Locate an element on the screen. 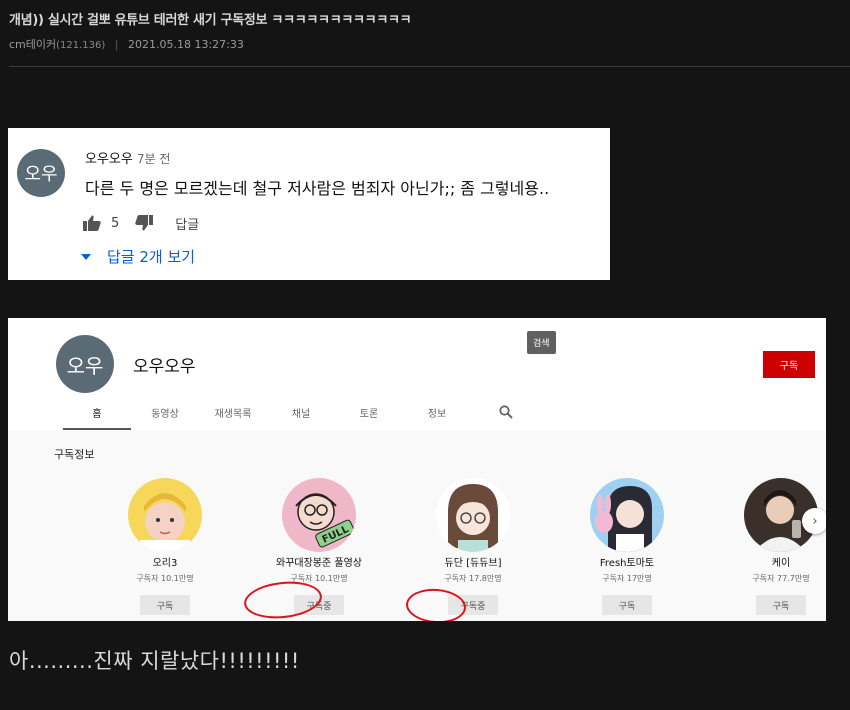 The width and height of the screenshot is (850, 710). subscription-name: 오리3 is located at coordinates (165, 561).